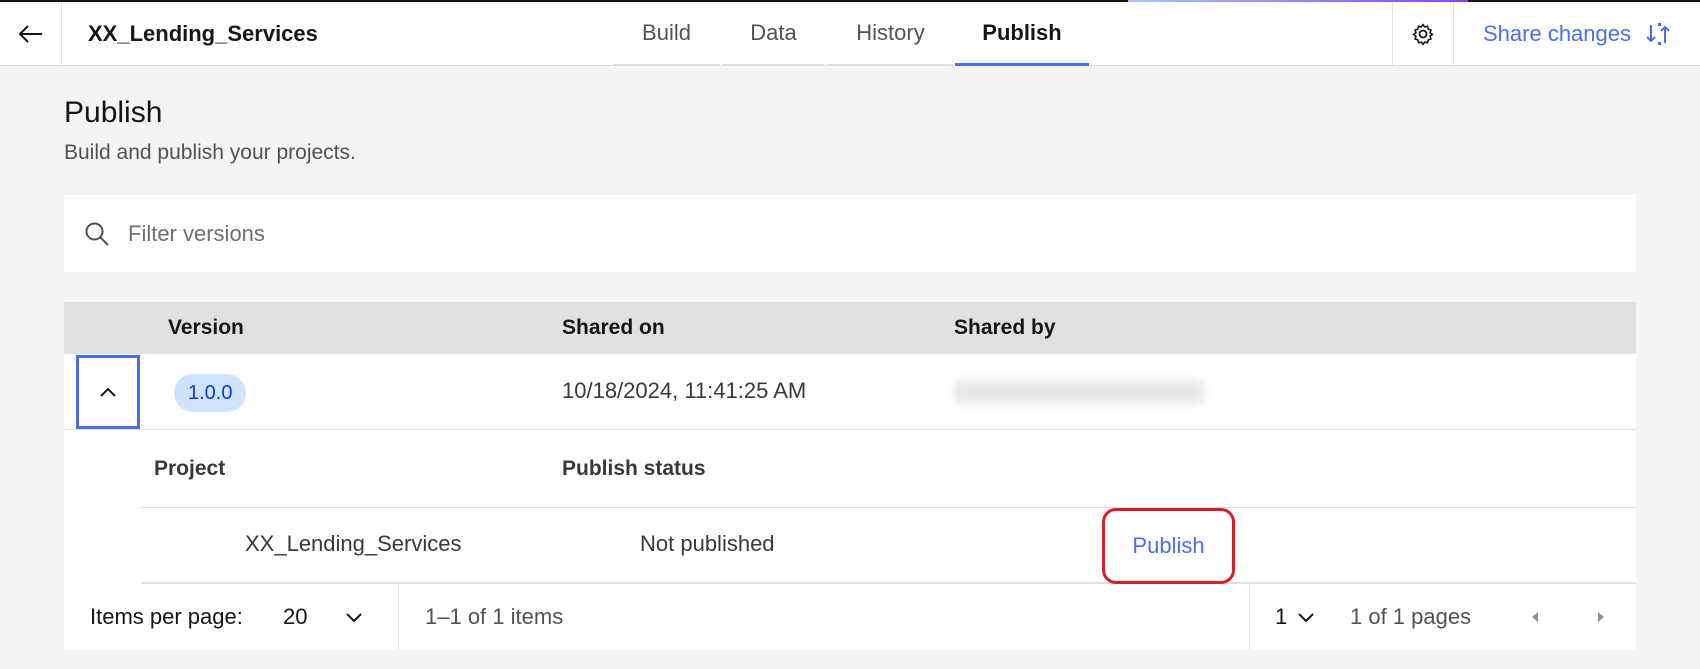 The height and width of the screenshot is (669, 1700). I want to click on page-number-value: 1, so click(1281, 616).